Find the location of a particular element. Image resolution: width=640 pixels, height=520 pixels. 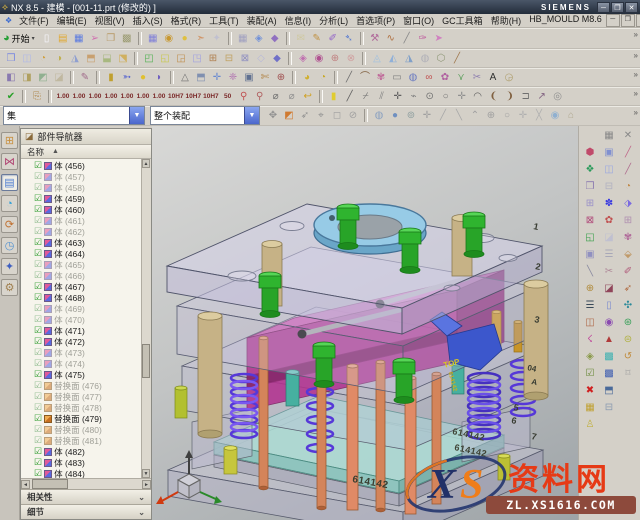

mold-tool-icon: ▩ is located at coordinates (609, 373).